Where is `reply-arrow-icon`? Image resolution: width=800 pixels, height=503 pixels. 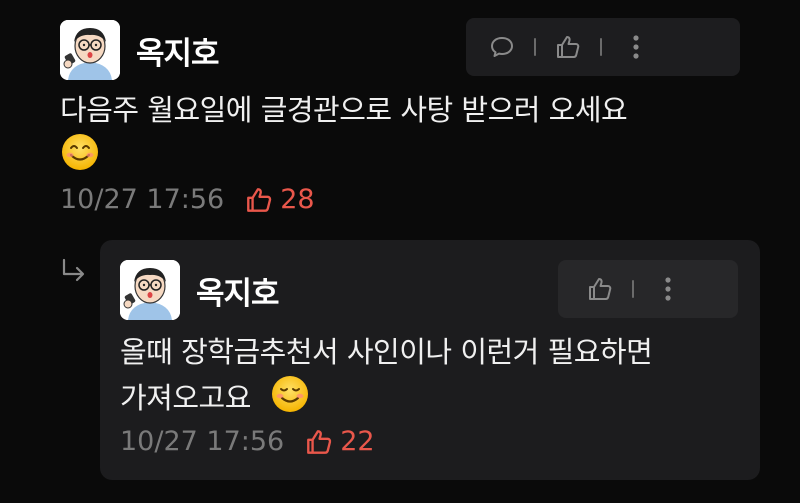 reply-arrow-icon is located at coordinates (74, 274).